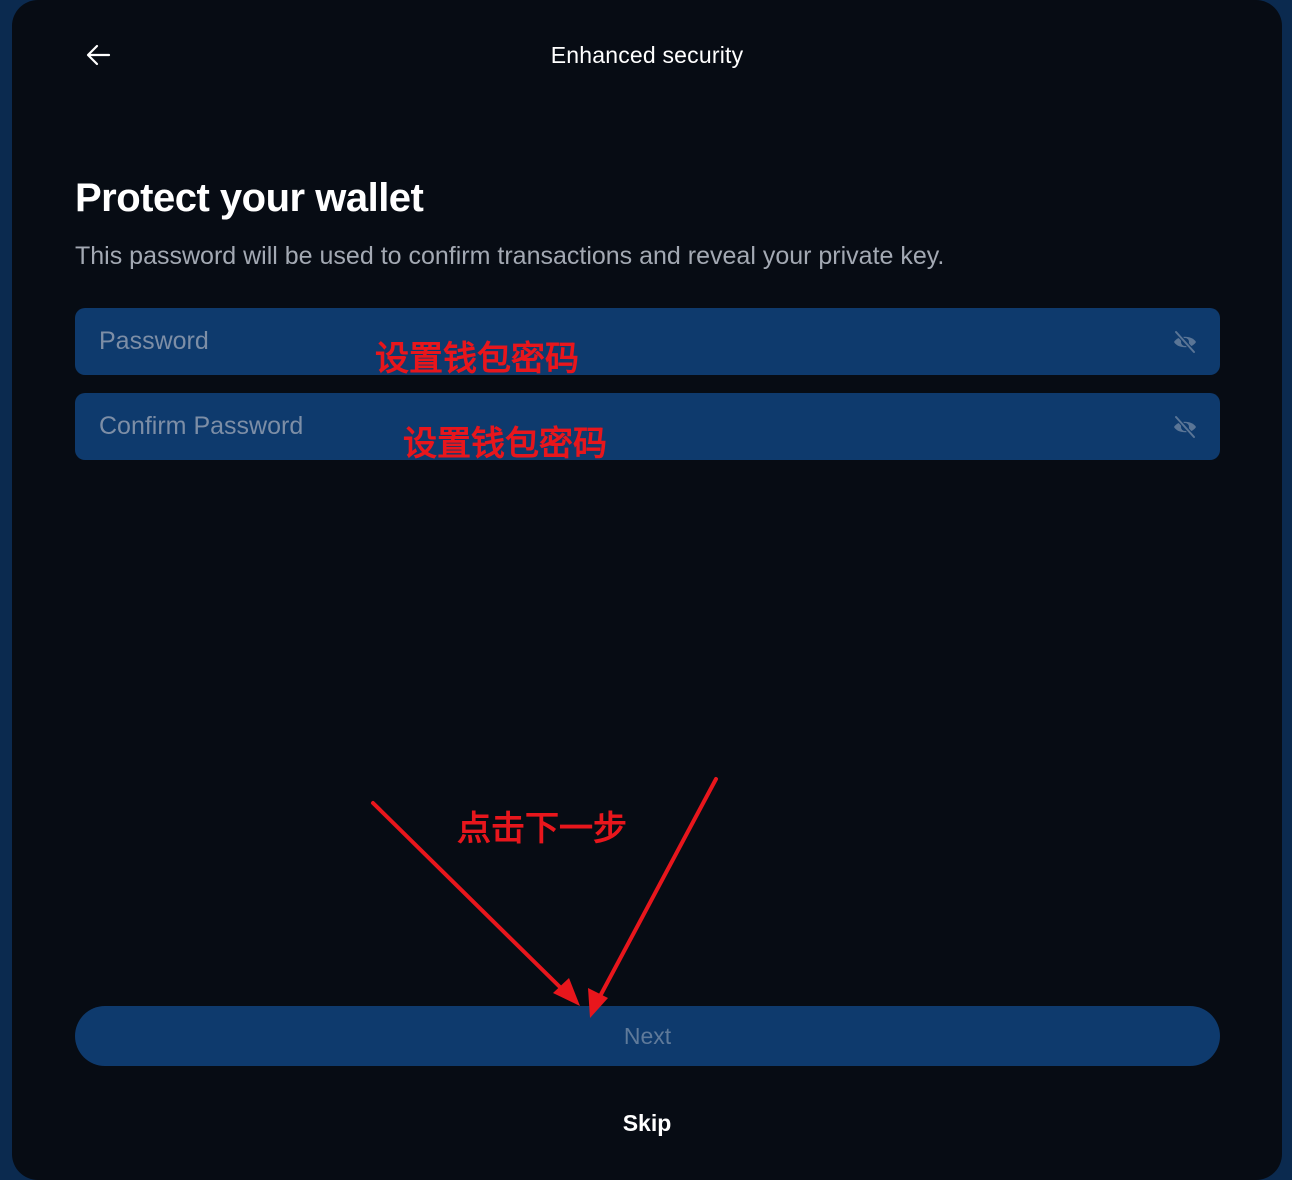 This screenshot has height=1180, width=1292. What do you see at coordinates (505, 444) in the screenshot?
I see `confirm-annotation: 设置钱包密码` at bounding box center [505, 444].